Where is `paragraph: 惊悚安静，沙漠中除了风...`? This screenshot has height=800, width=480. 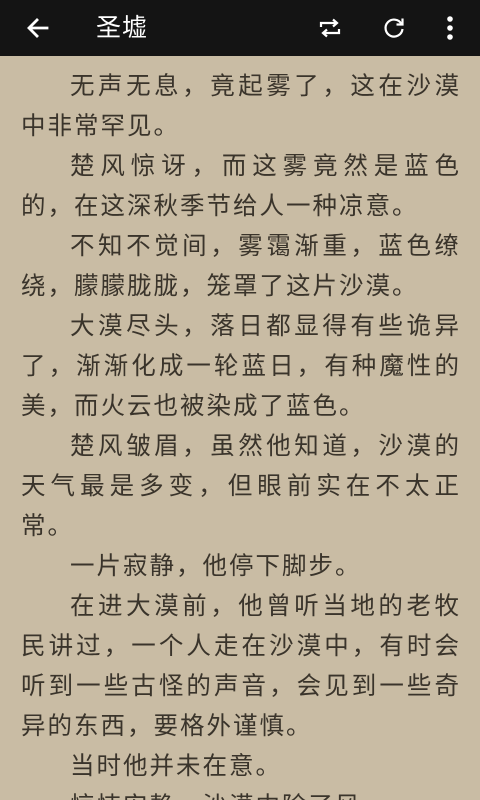 paragraph: 惊悚安静，沙漠中除了风... is located at coordinates (241, 793).